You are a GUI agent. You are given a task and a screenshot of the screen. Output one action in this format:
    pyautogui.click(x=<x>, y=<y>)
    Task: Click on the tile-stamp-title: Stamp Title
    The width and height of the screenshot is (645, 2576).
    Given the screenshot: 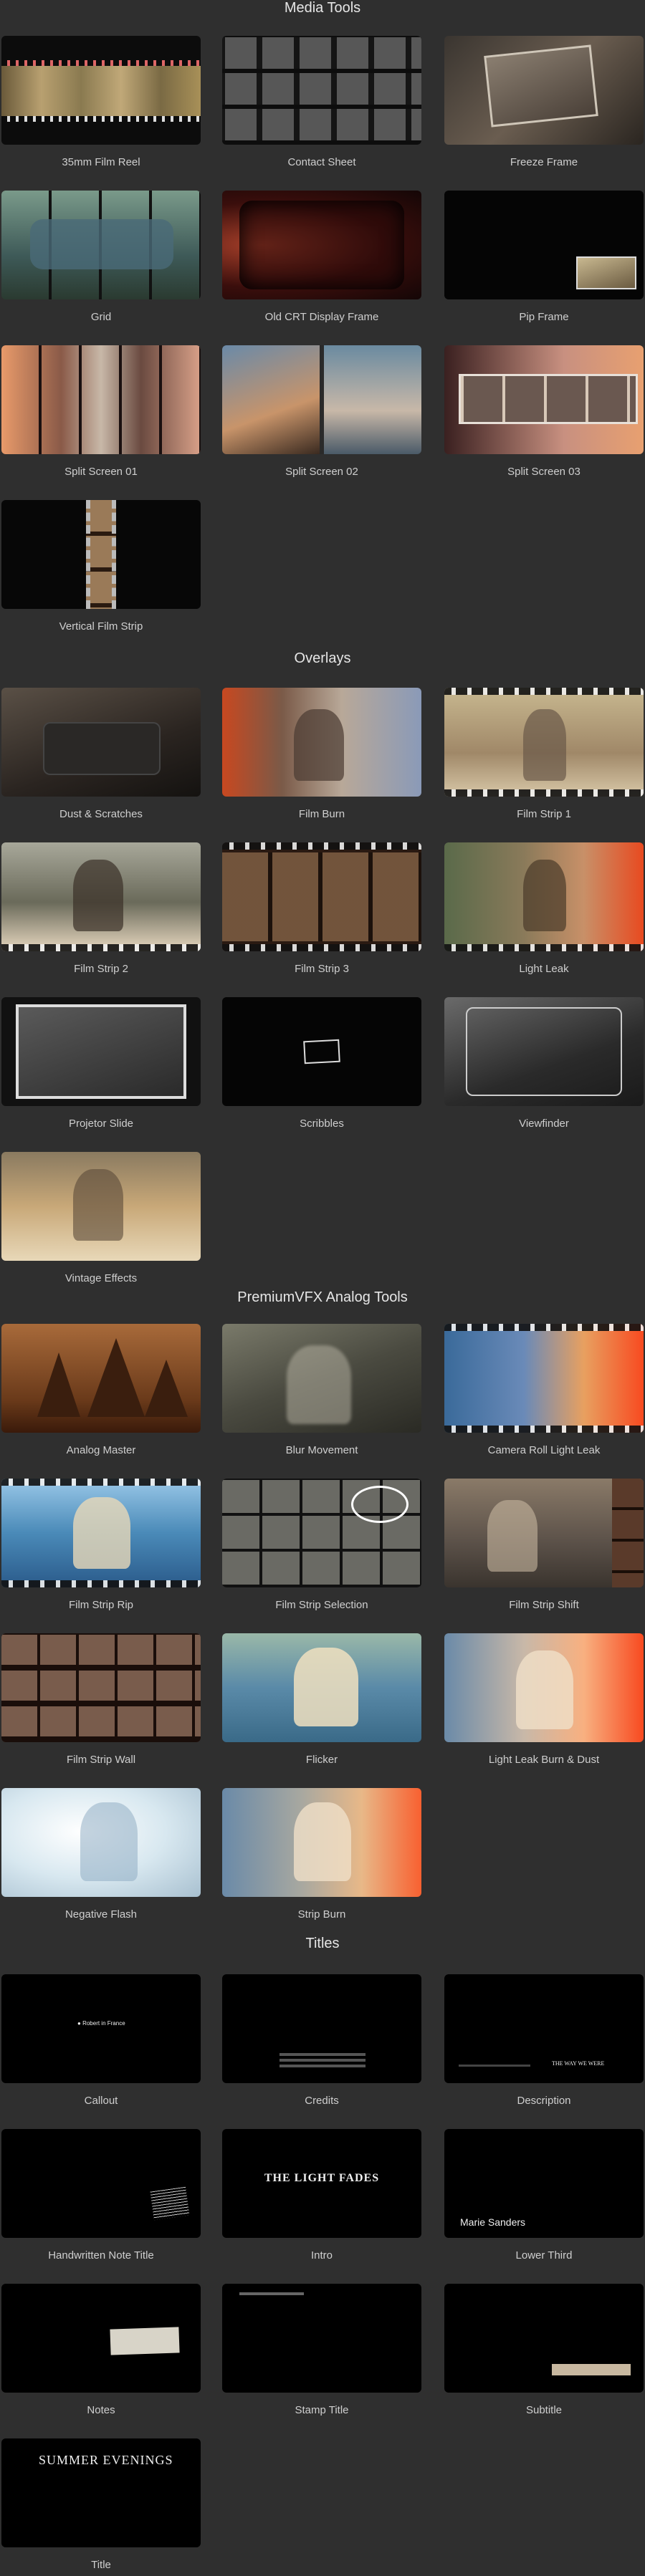 What is the action you would take?
    pyautogui.click(x=321, y=2350)
    